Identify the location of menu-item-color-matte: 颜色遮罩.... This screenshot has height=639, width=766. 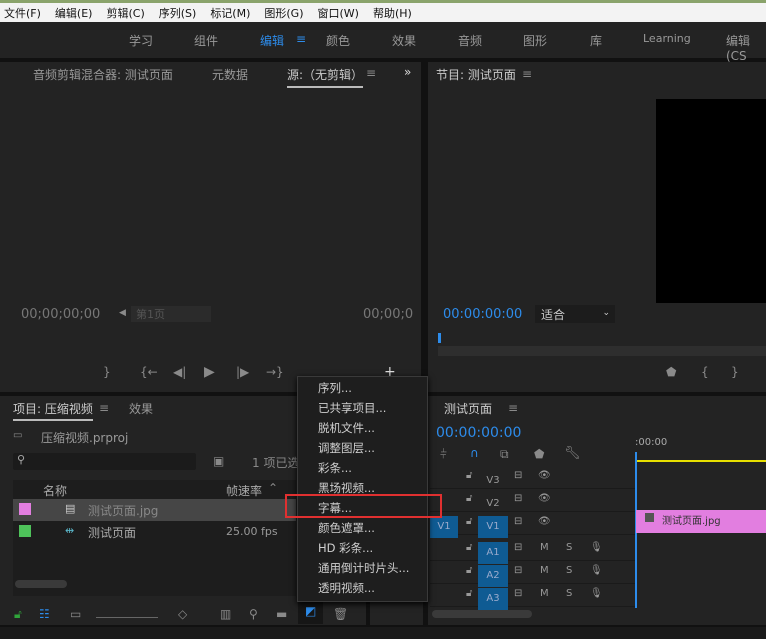
(346, 528).